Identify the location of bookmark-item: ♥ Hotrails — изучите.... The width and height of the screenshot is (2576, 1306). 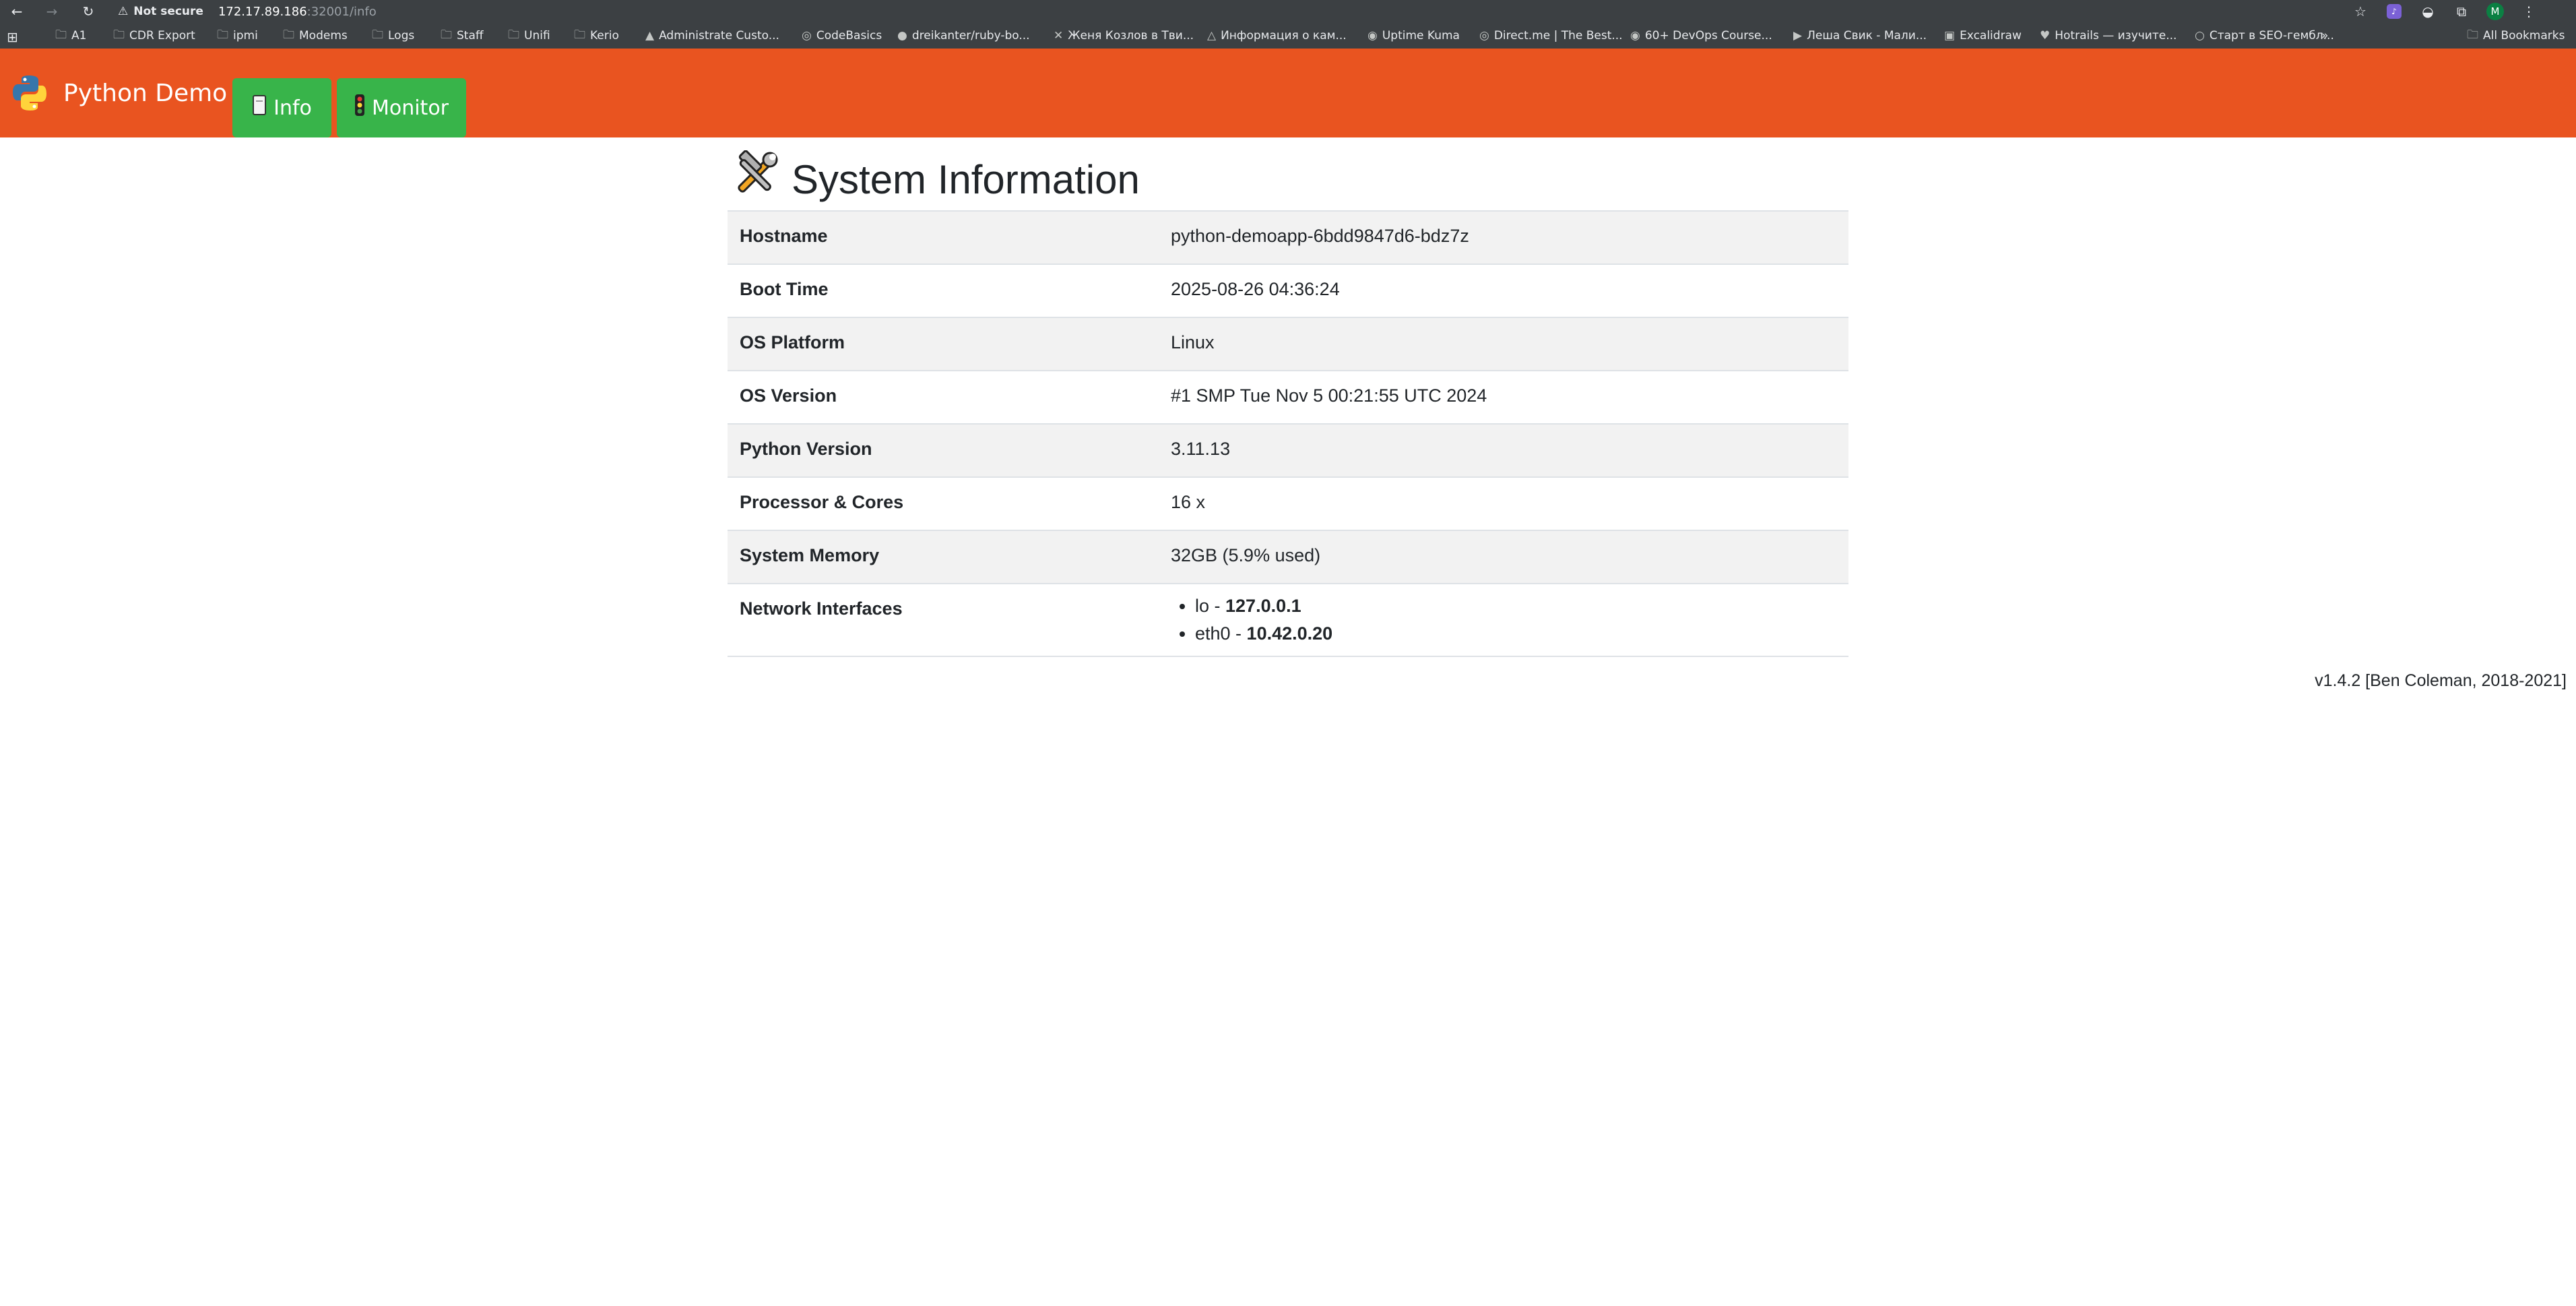
(2109, 36).